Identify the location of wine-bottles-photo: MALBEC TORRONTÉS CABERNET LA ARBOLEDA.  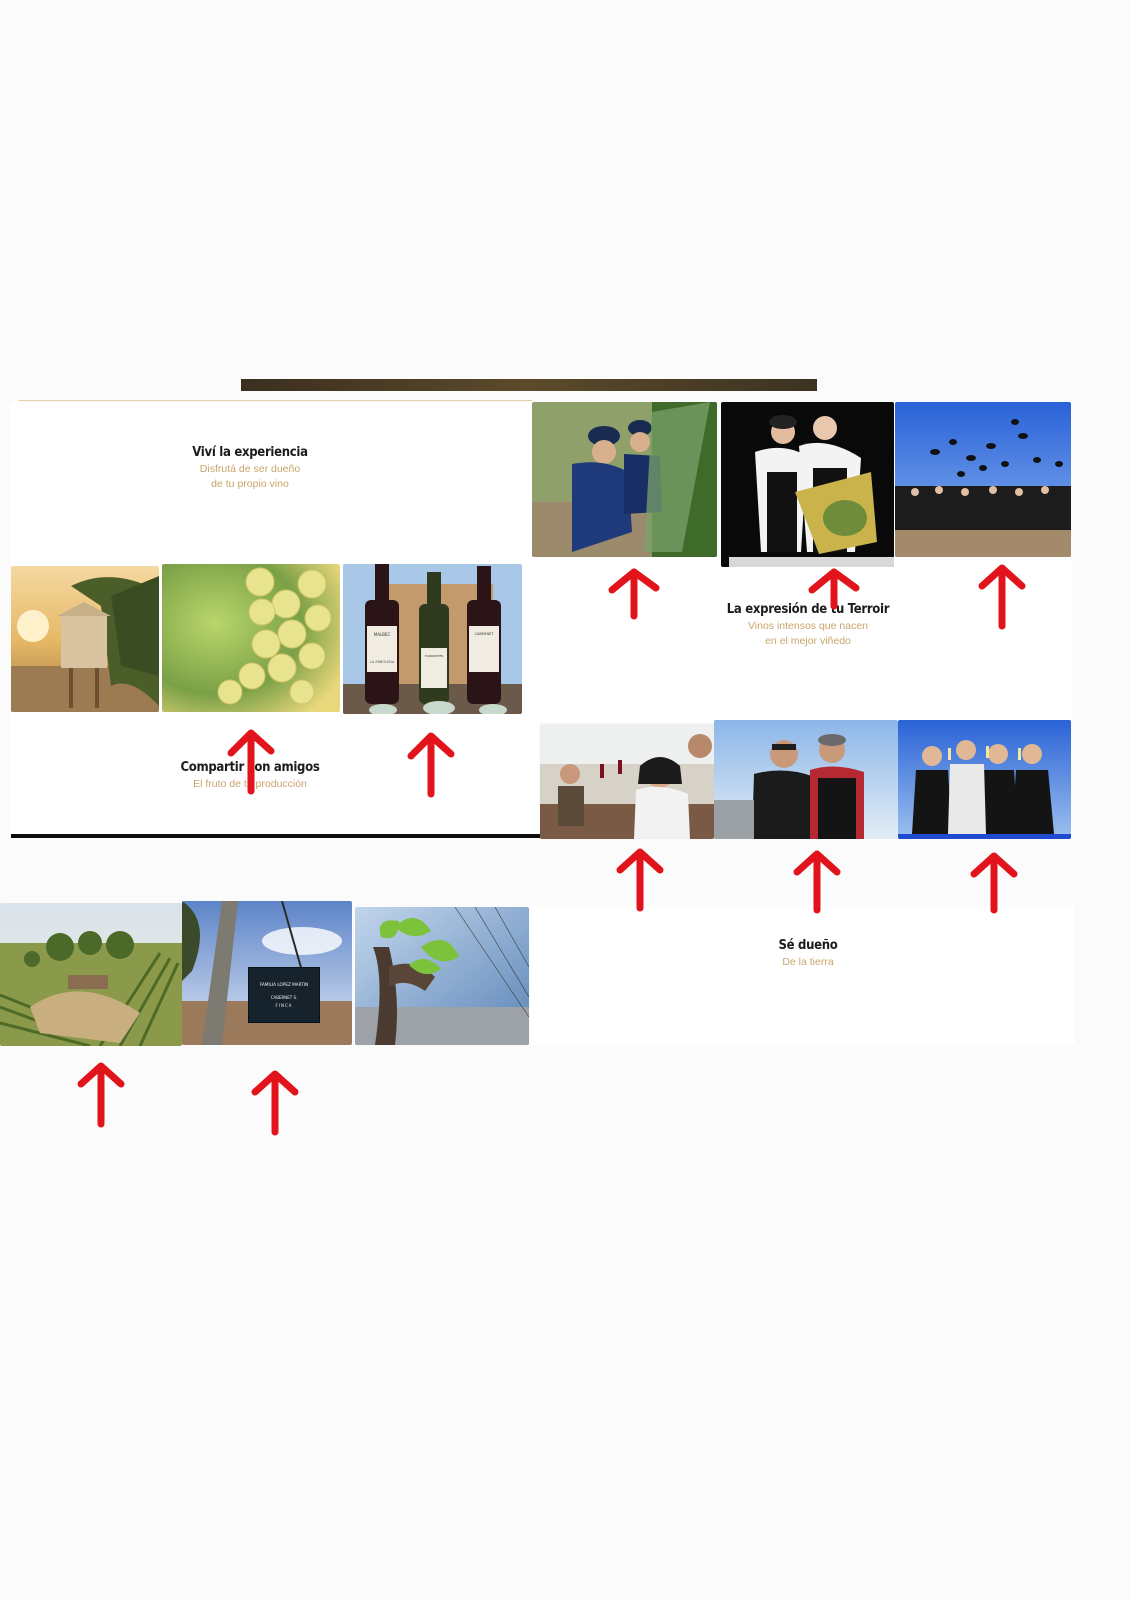
(432, 639).